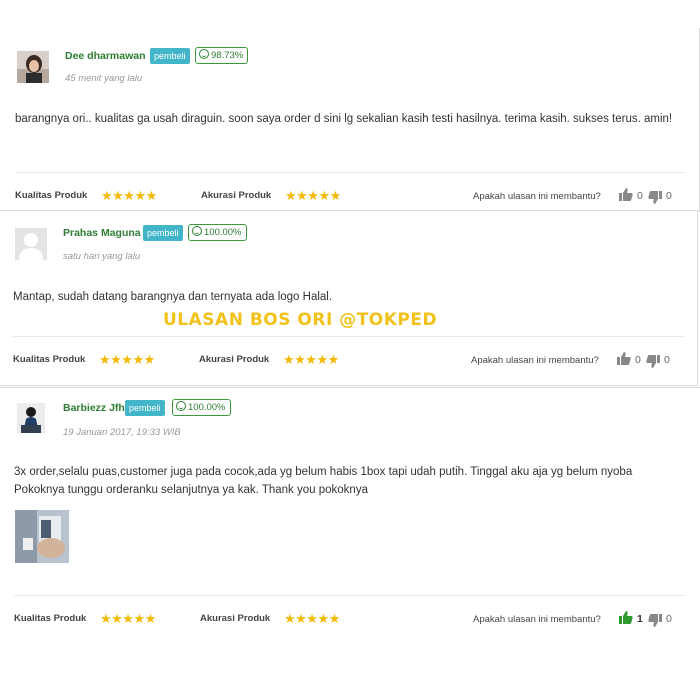  Describe the element at coordinates (227, 55) in the screenshot. I see `reputation-score: 98.73%` at that location.